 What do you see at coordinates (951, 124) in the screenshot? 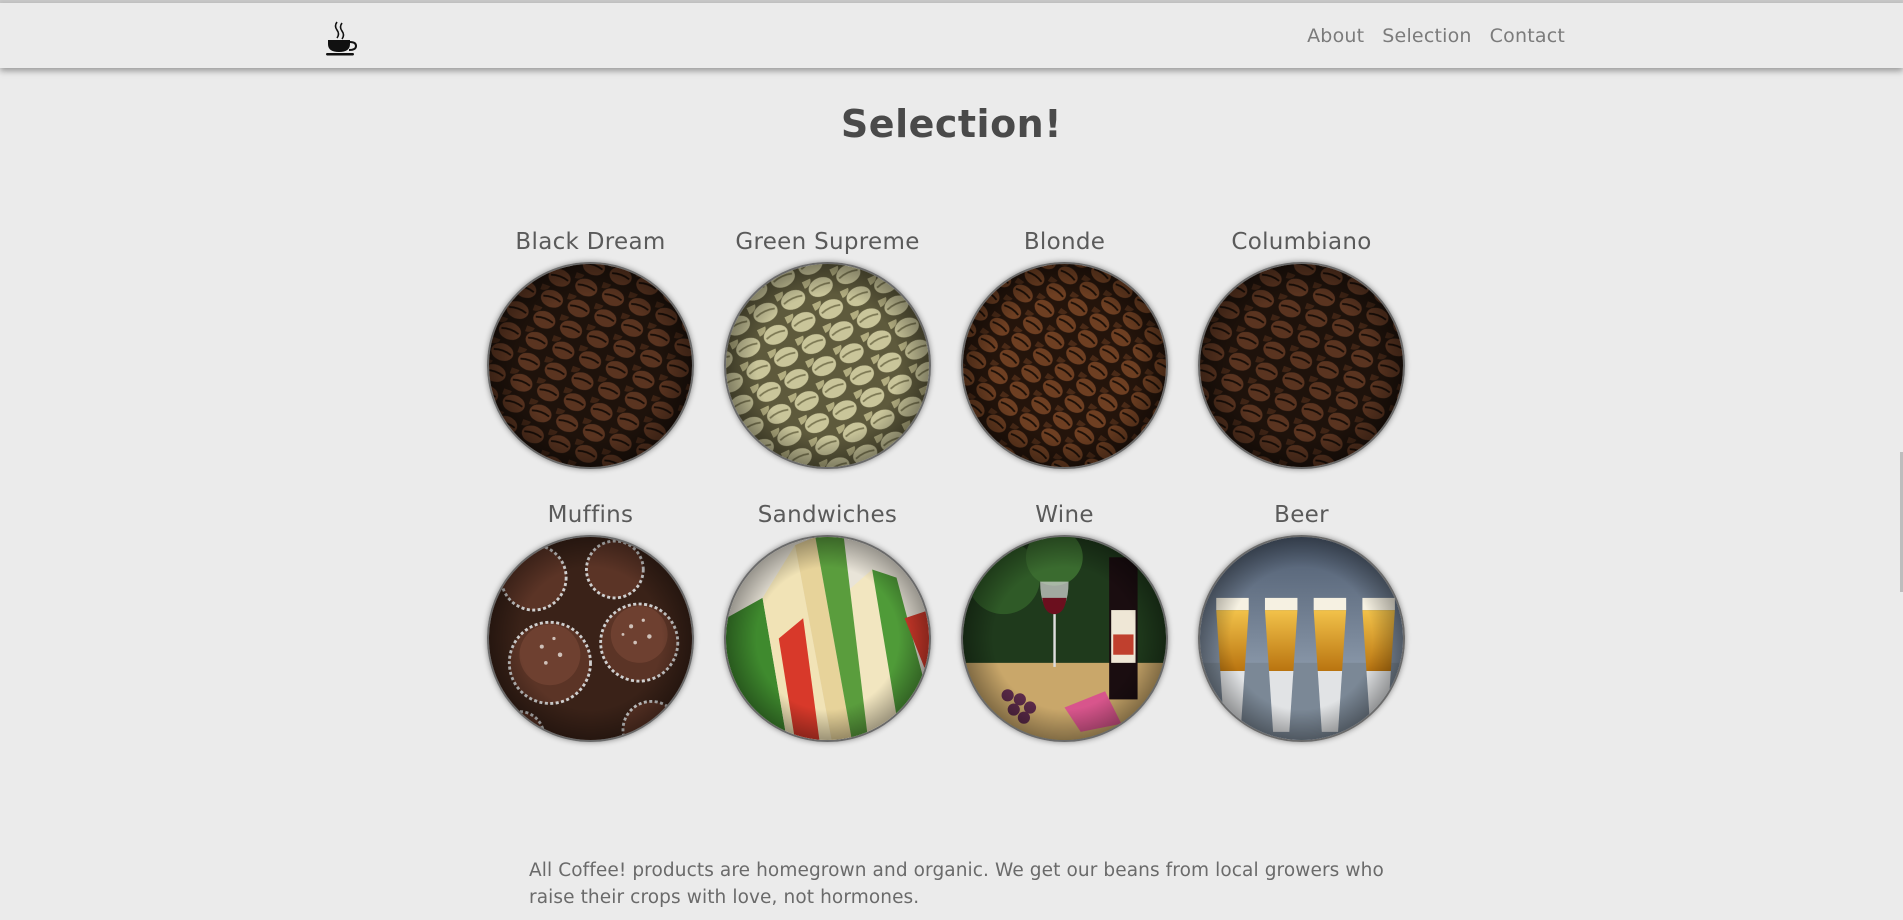
I see `page-title: Selection!` at bounding box center [951, 124].